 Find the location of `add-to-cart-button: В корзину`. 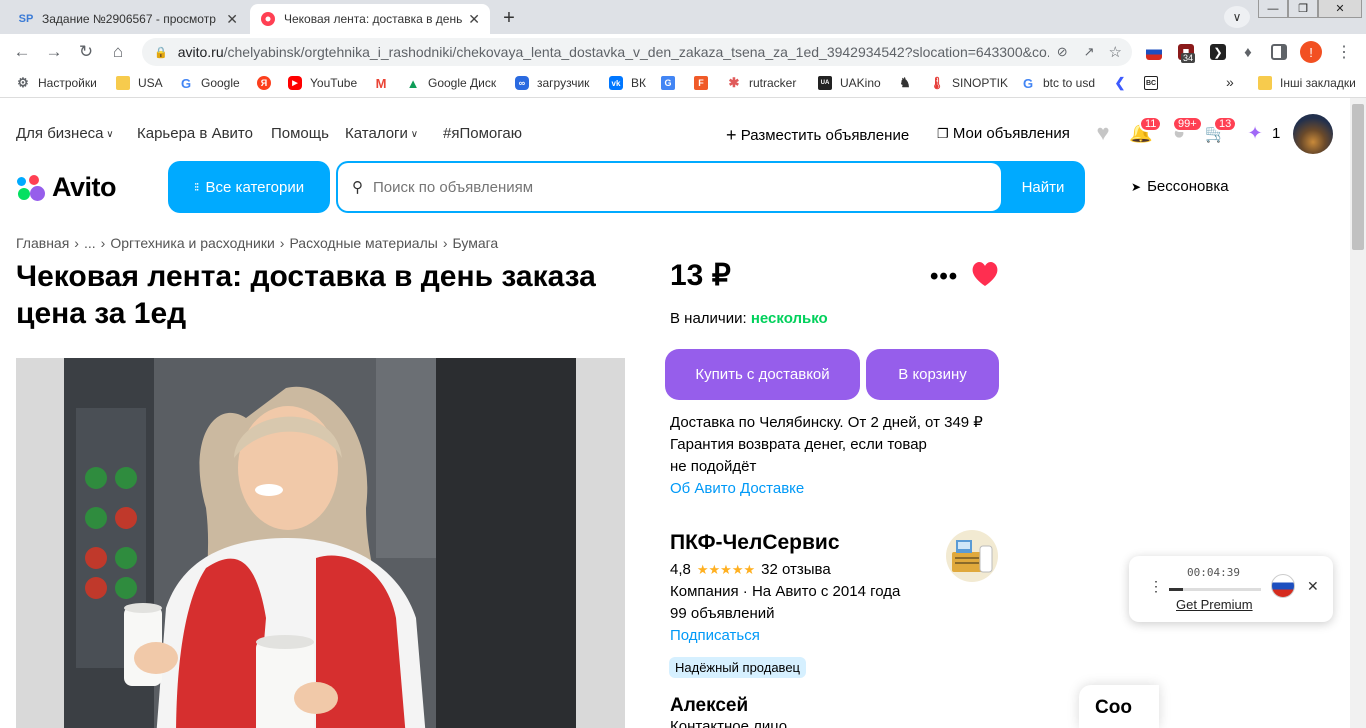

add-to-cart-button: В корзину is located at coordinates (932, 374).